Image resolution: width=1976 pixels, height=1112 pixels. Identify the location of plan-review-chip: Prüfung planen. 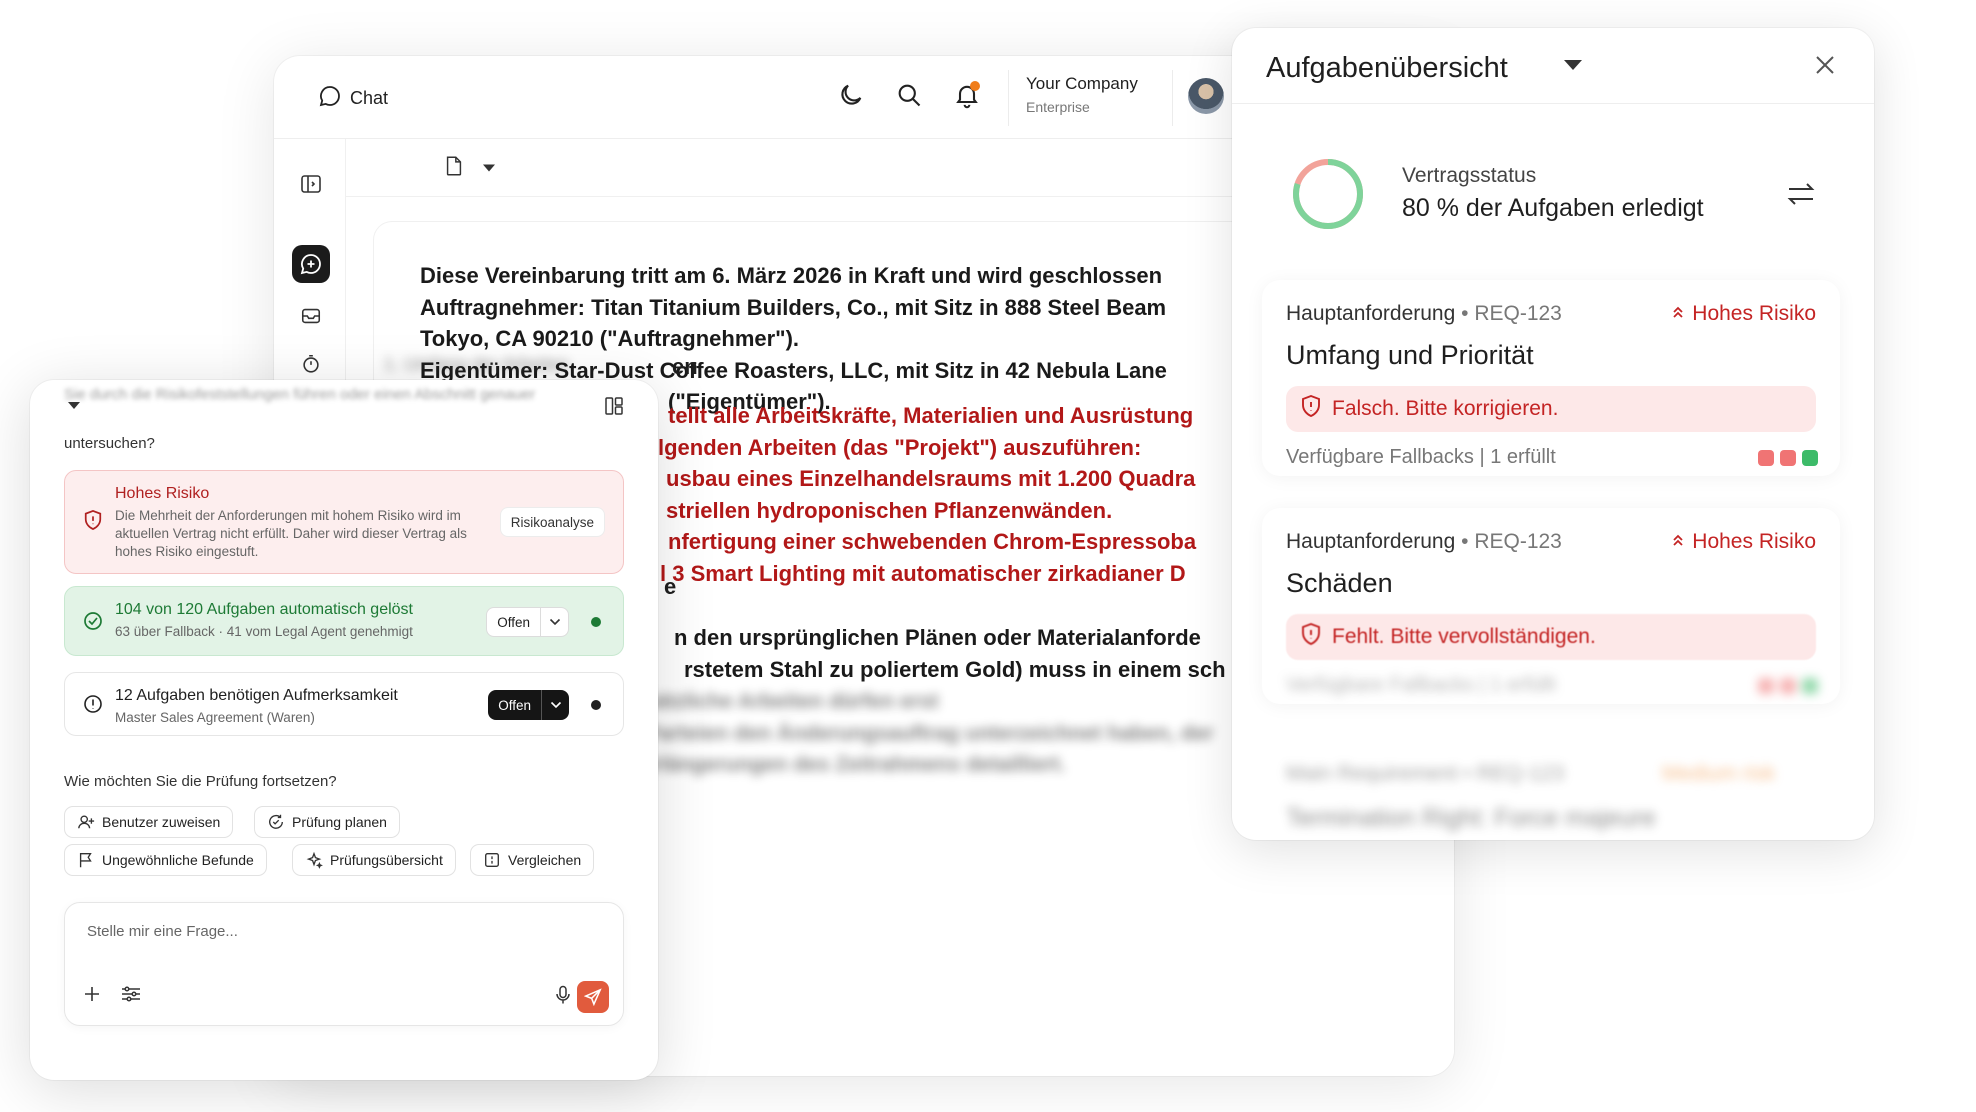
(327, 822).